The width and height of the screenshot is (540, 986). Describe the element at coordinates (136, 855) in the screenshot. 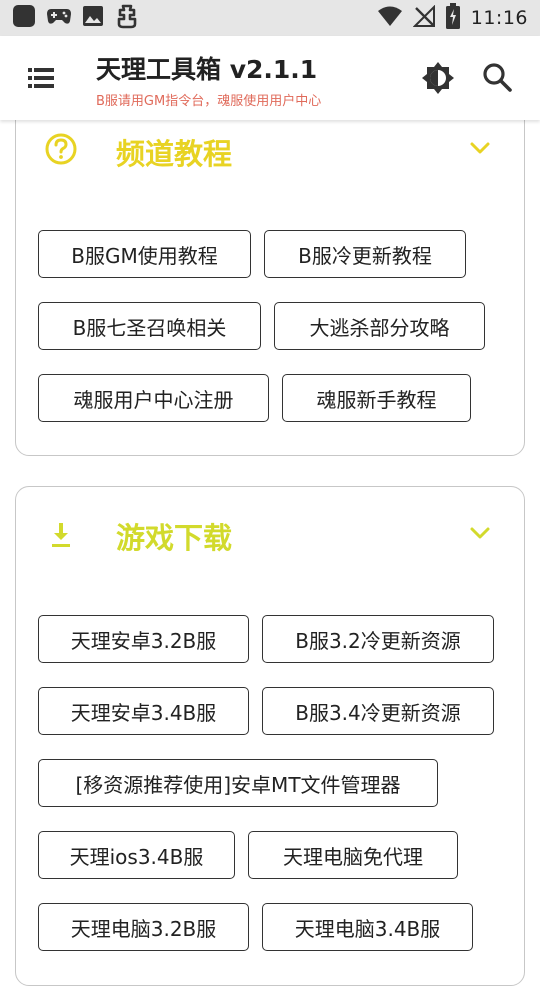

I see `download-button-ios-3-4: 天理ios3.4B服` at that location.